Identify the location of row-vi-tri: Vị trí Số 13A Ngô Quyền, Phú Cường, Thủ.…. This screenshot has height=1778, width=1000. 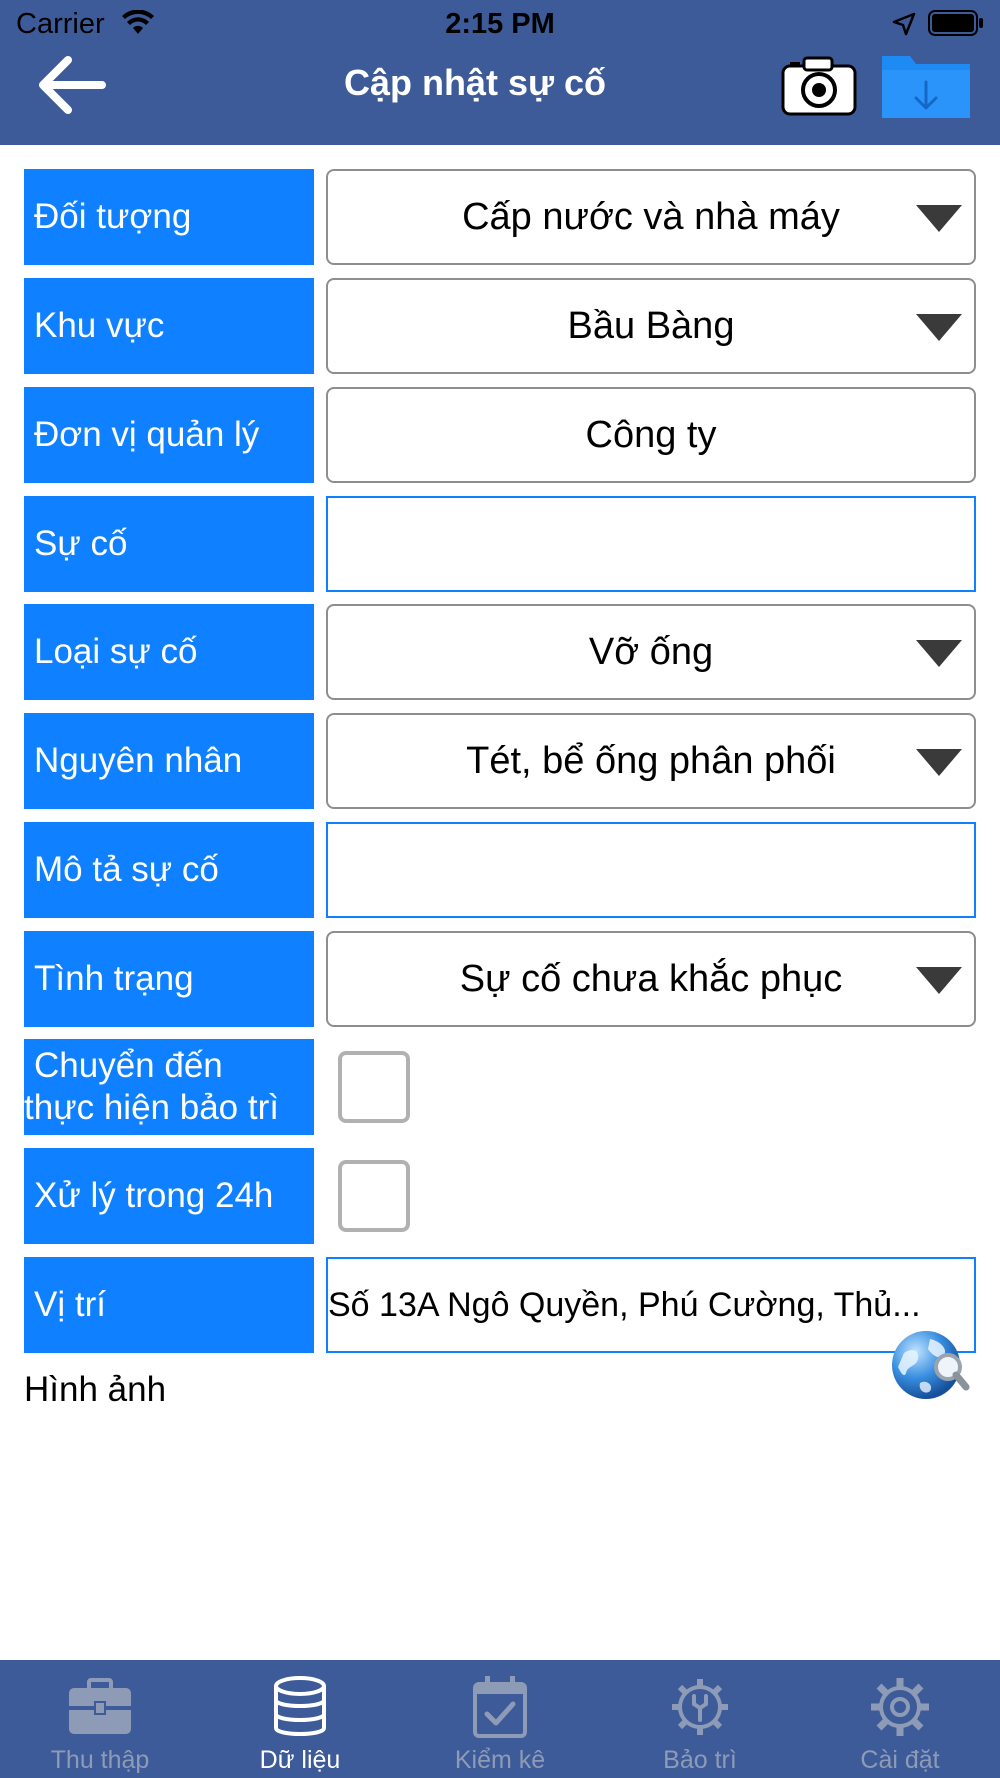
(500, 1305).